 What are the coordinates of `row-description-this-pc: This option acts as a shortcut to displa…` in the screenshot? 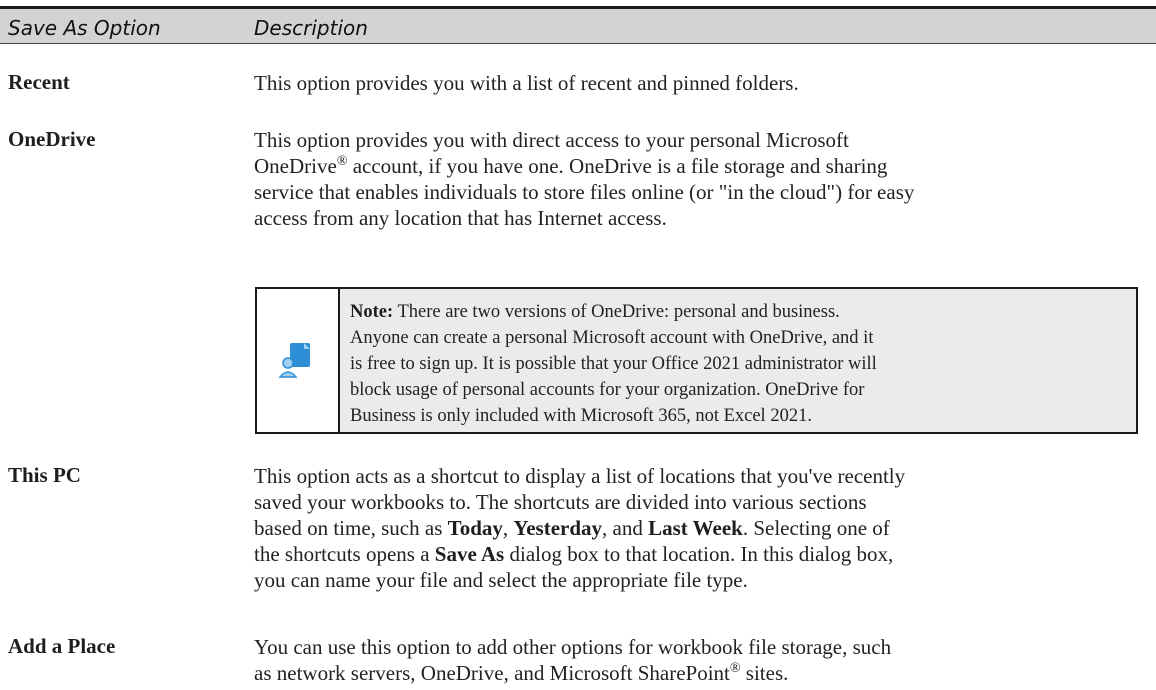 It's located at (699, 528).